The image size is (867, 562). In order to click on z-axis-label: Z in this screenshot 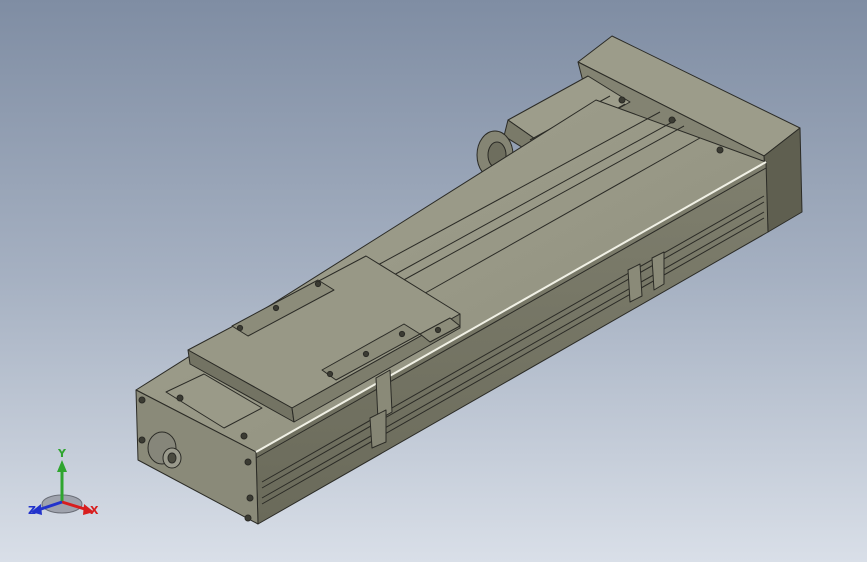, I will do `click(32, 510)`.